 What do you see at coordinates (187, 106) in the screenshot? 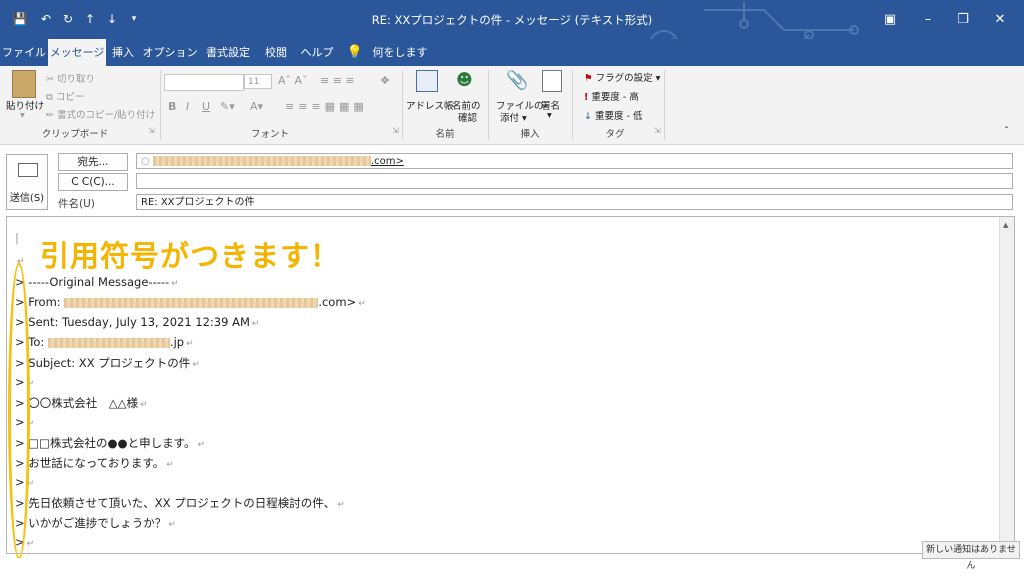
I see `italic-button: I` at bounding box center [187, 106].